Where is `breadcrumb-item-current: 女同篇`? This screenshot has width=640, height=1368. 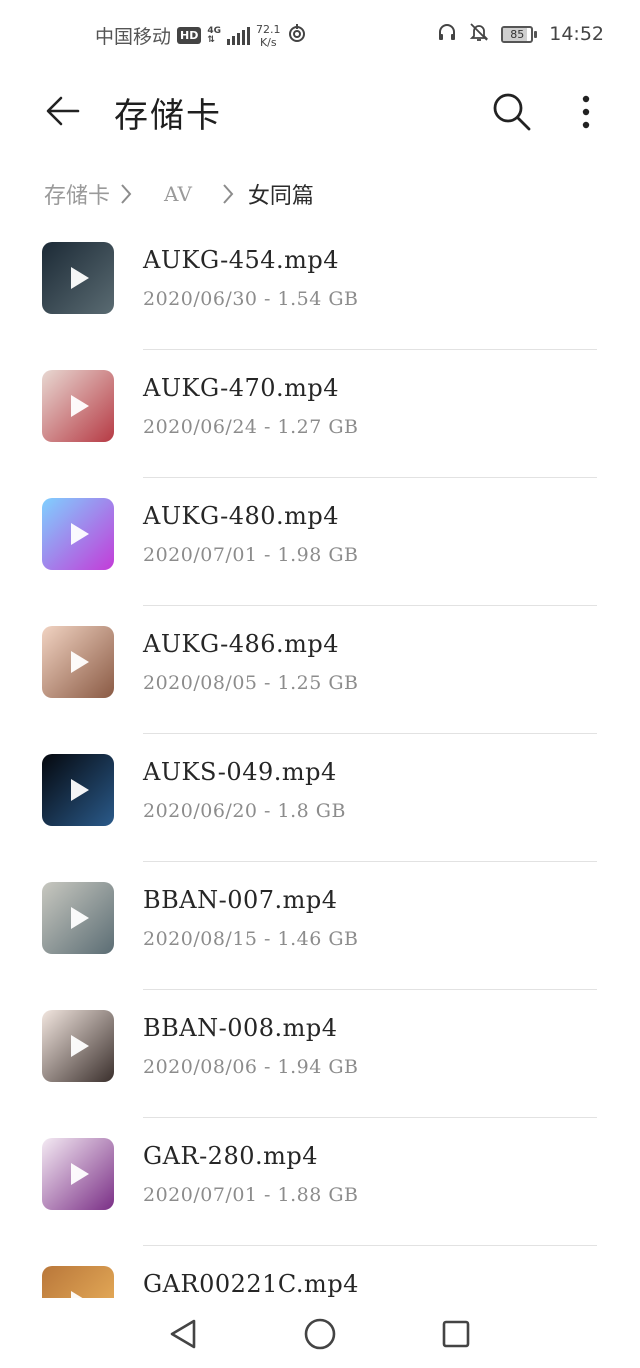 breadcrumb-item-current: 女同篇 is located at coordinates (280, 196).